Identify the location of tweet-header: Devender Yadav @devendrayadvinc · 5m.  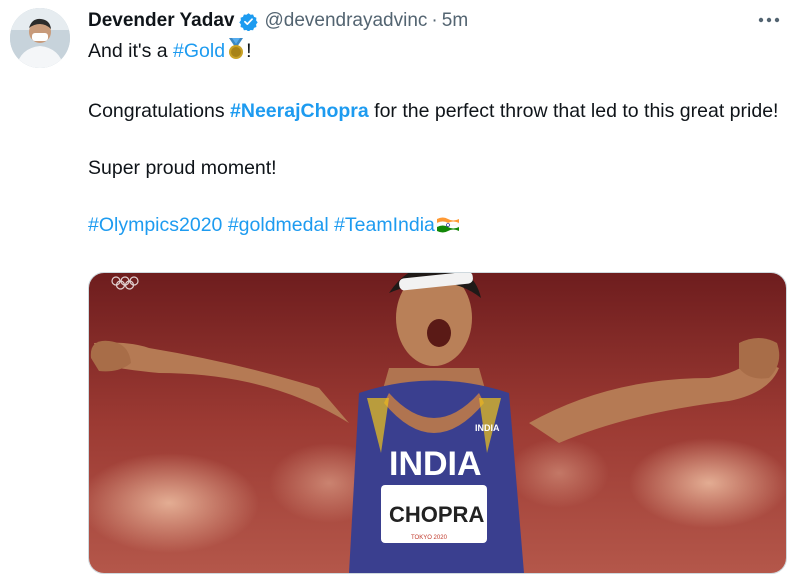
(278, 21).